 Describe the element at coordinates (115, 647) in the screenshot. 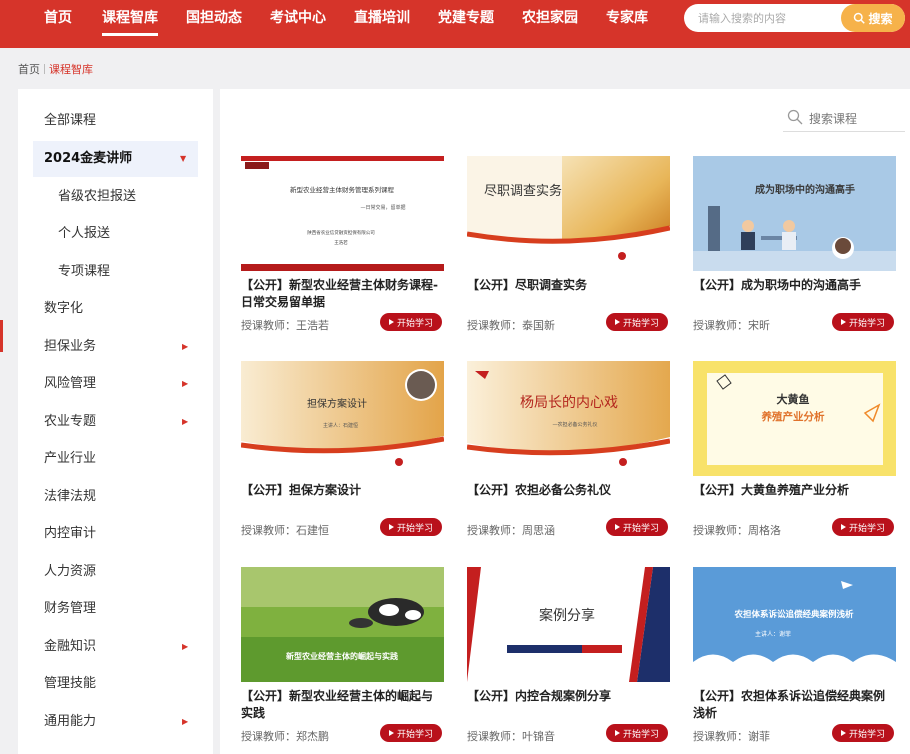

I see `sidebar-item-banking: 金融知识 ▶` at that location.